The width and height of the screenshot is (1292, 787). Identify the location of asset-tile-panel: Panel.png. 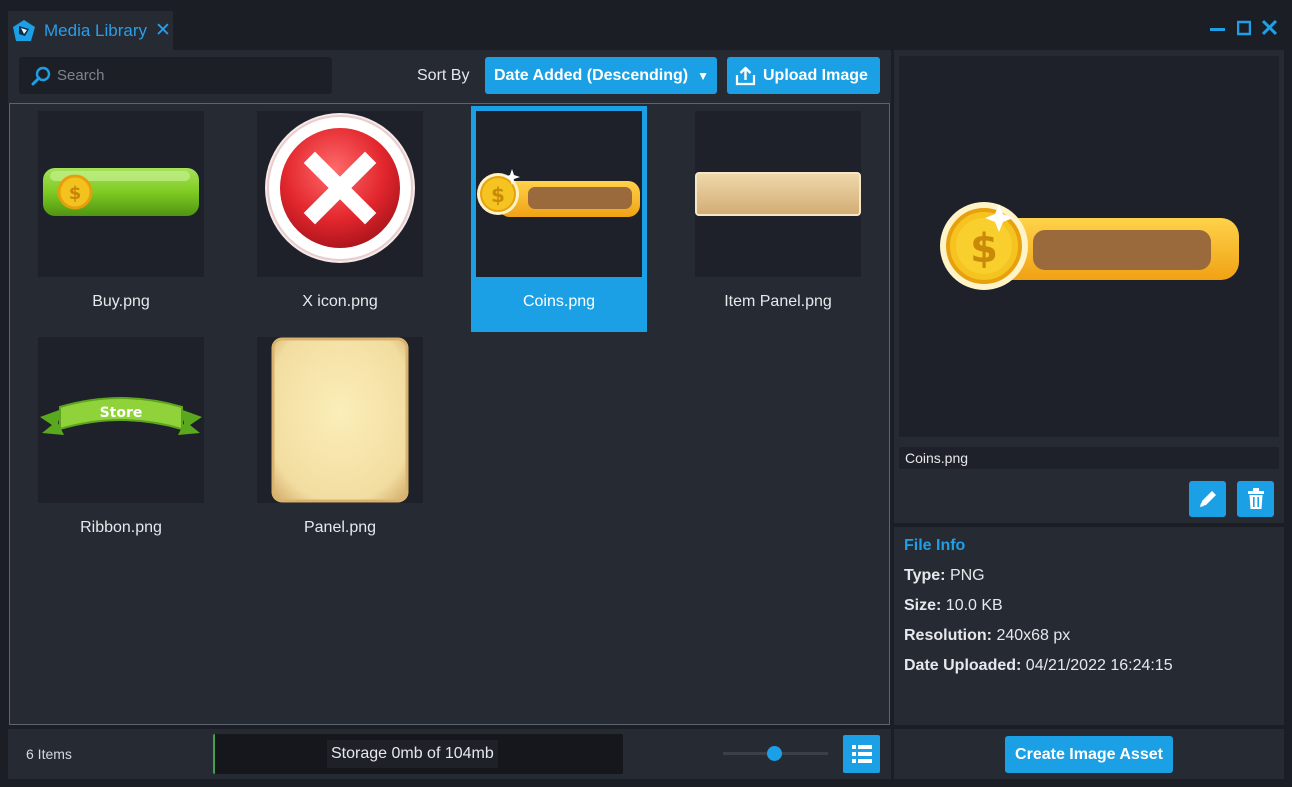
(340, 445).